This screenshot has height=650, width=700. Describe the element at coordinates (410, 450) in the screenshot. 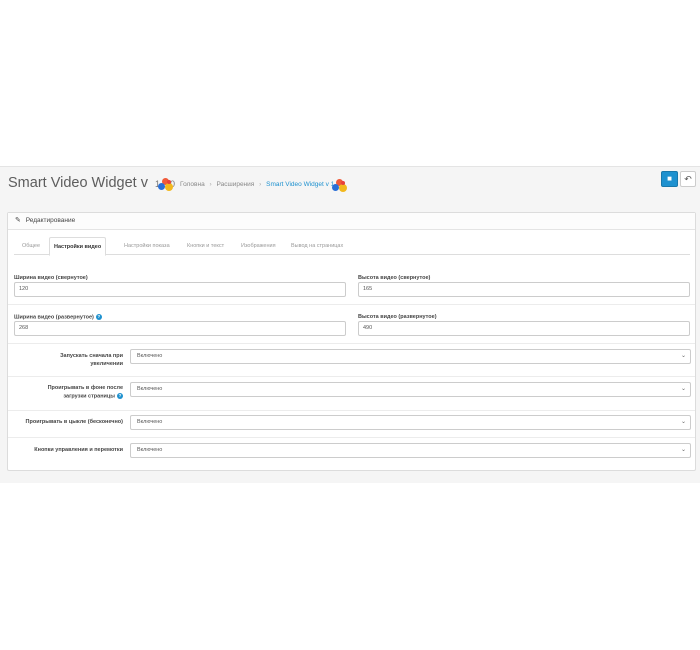

I see `controls-select: Включено ⌄` at that location.